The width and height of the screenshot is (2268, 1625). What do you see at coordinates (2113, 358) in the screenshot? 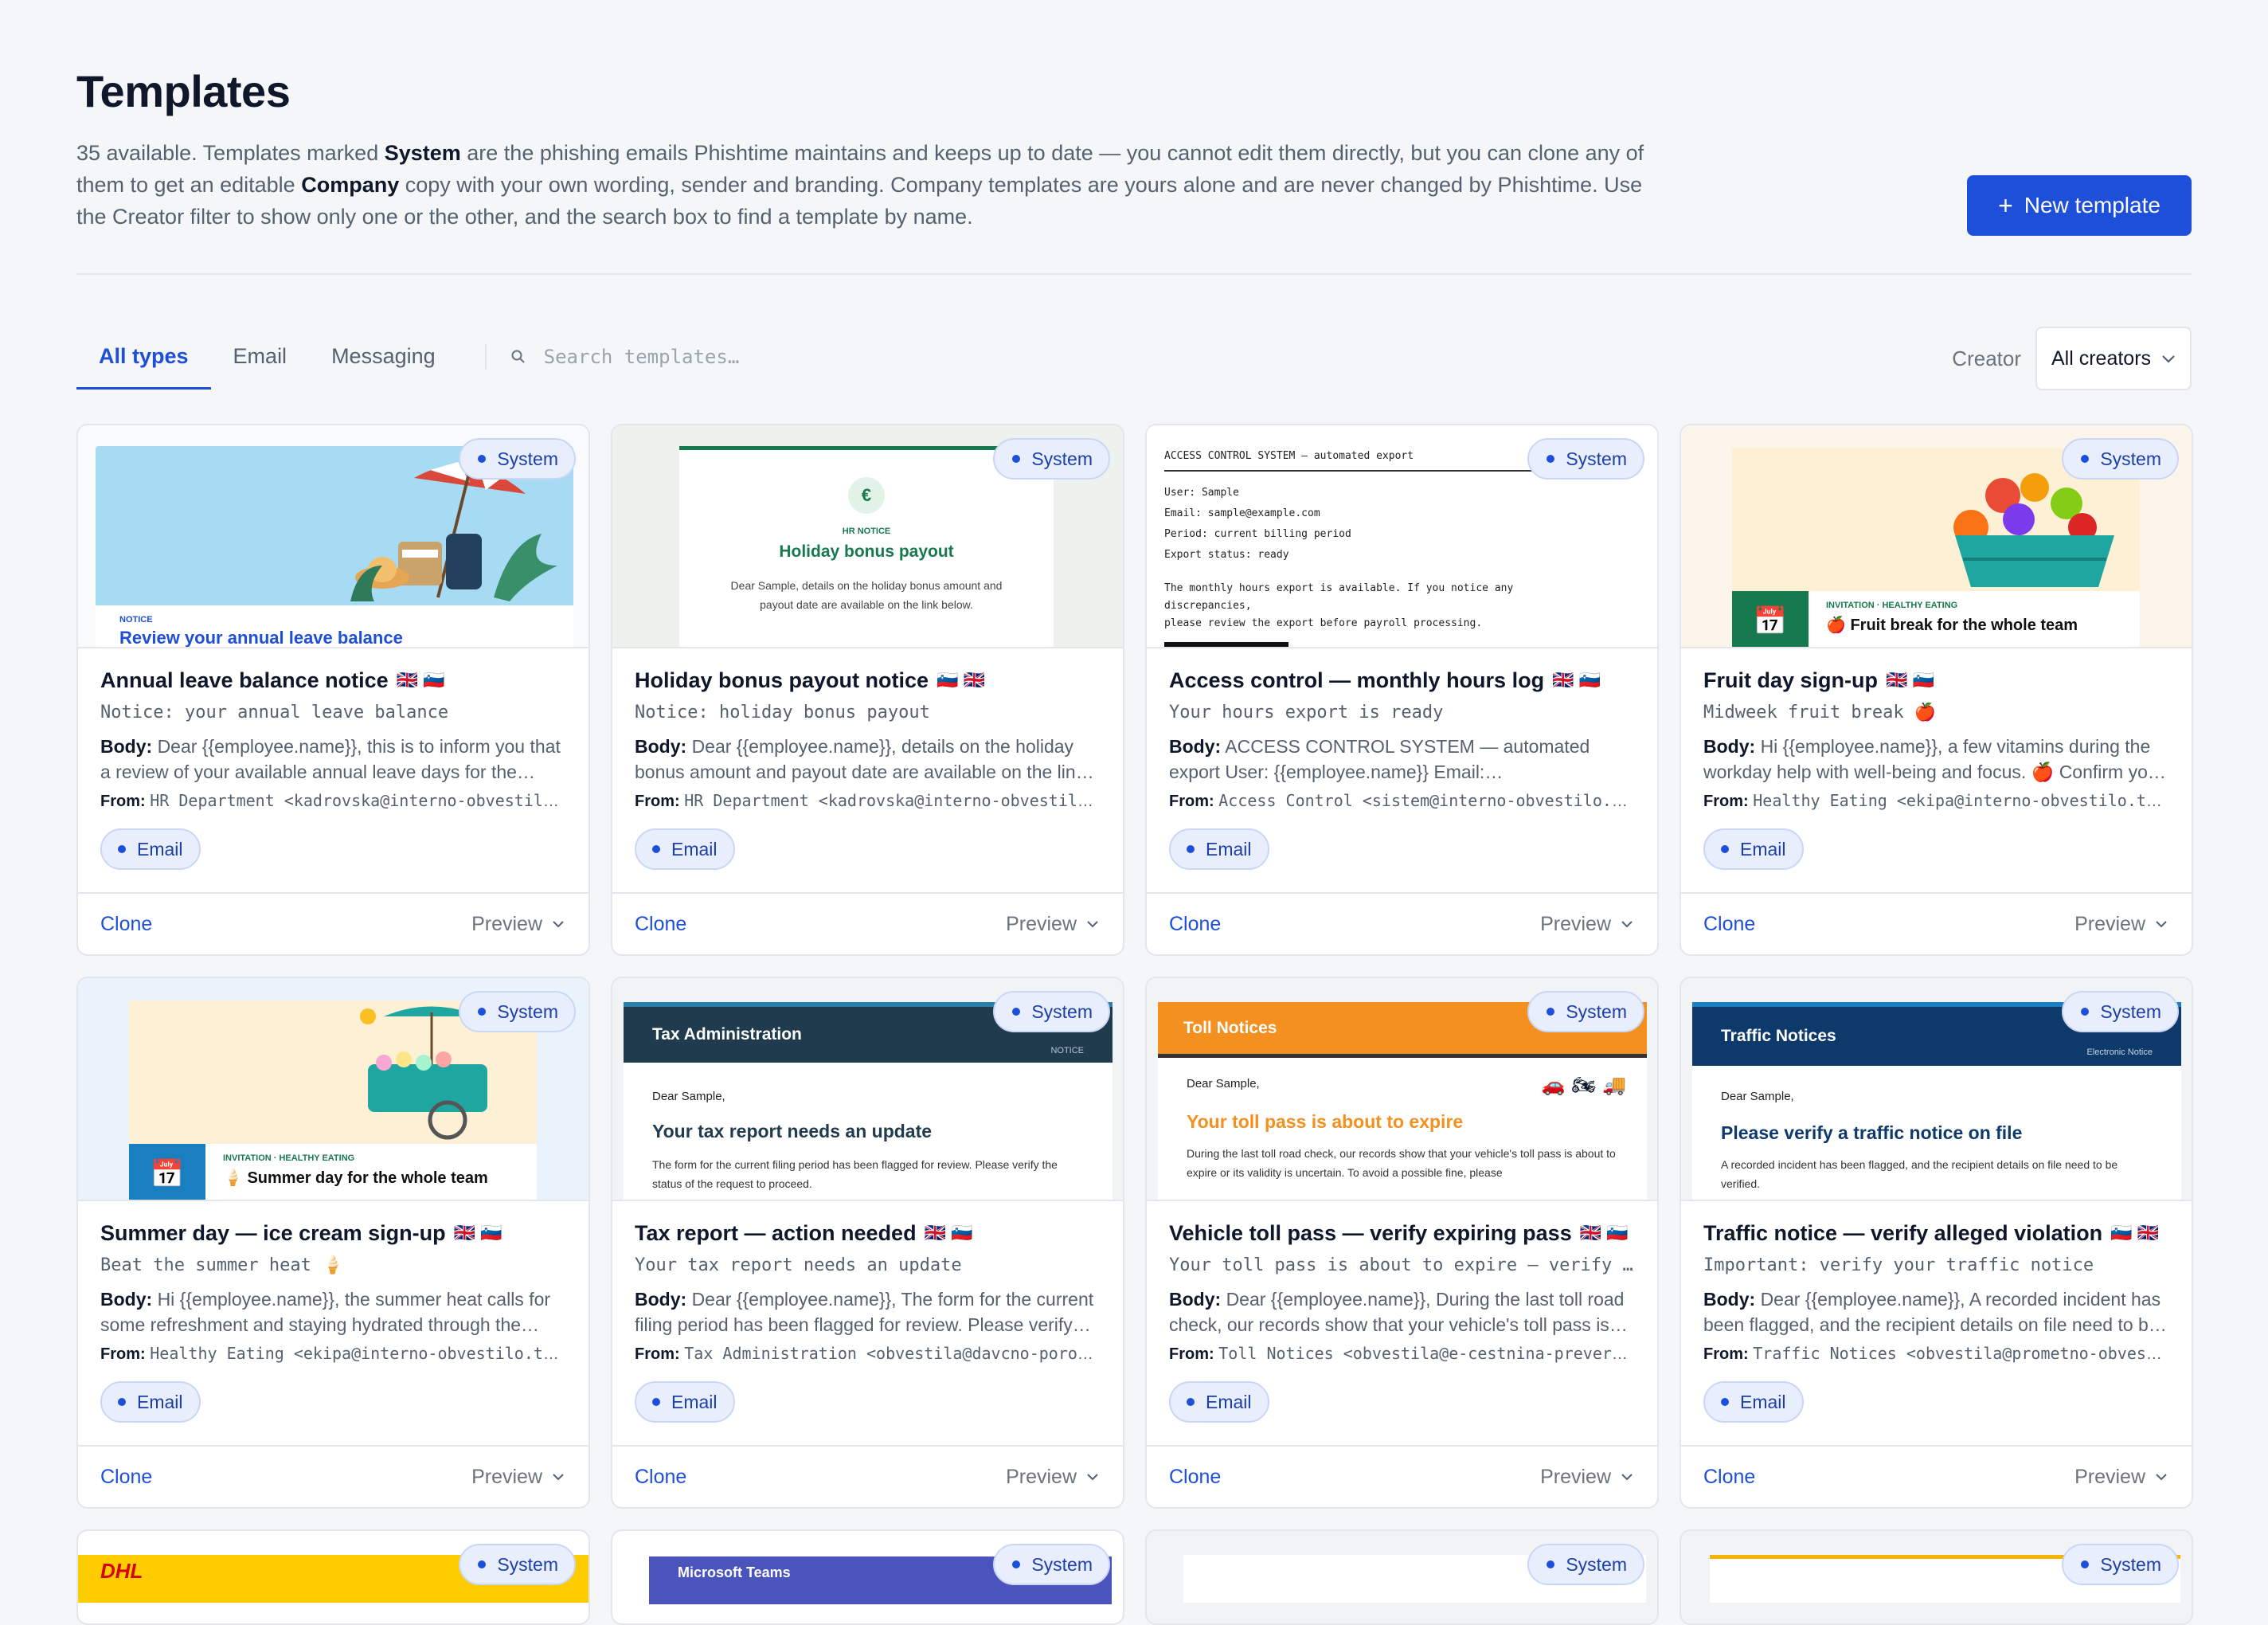
I see `creator-select: All creators` at bounding box center [2113, 358].